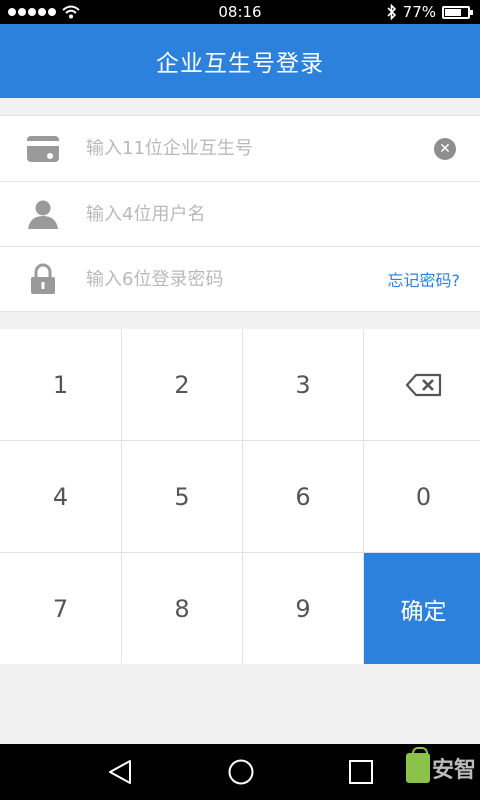 This screenshot has height=800, width=480. Describe the element at coordinates (453, 770) in the screenshot. I see `watermark-text: 安智` at that location.